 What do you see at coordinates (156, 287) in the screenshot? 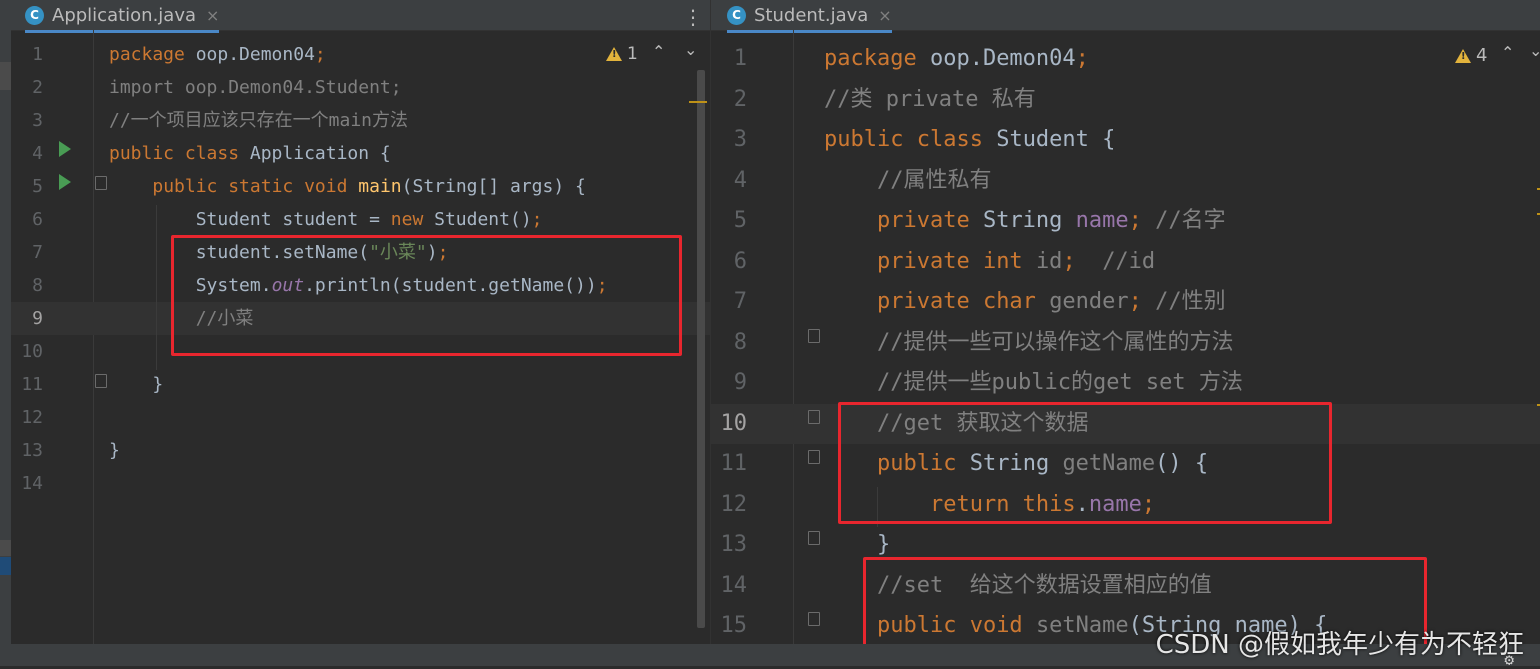
I see `indent-guide` at bounding box center [156, 287].